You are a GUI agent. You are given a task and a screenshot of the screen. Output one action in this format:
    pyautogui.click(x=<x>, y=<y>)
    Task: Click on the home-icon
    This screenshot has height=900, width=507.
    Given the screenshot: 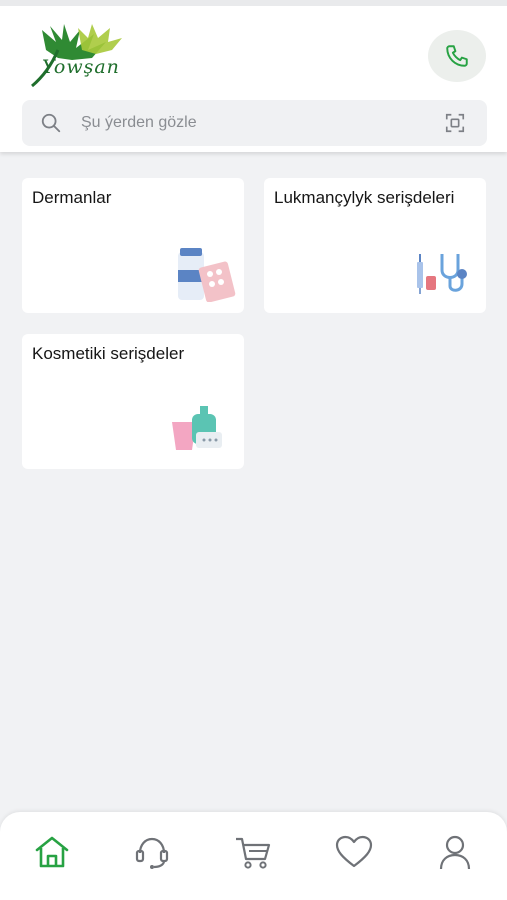 What is the action you would take?
    pyautogui.click(x=52, y=852)
    